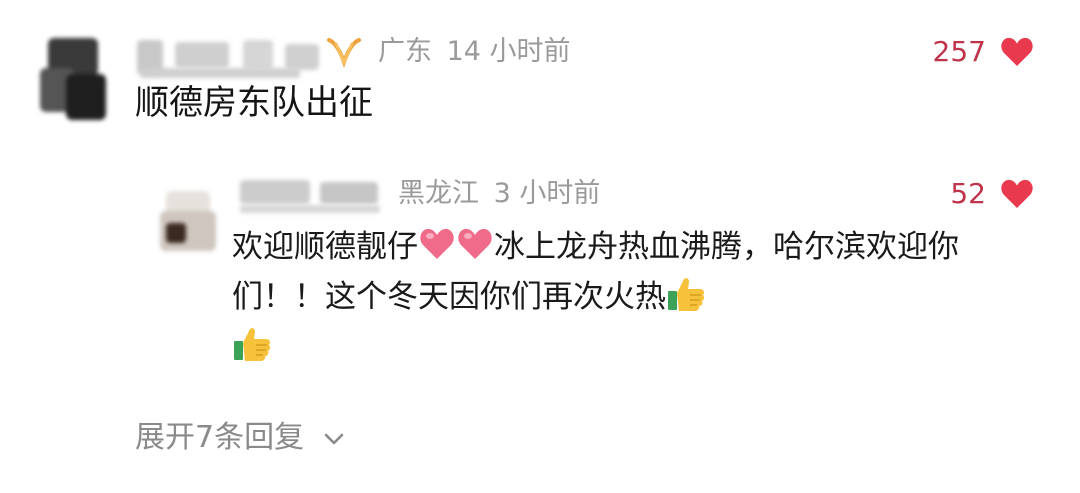 This screenshot has width=1080, height=493. I want to click on reply-username-blur-line, so click(310, 209).